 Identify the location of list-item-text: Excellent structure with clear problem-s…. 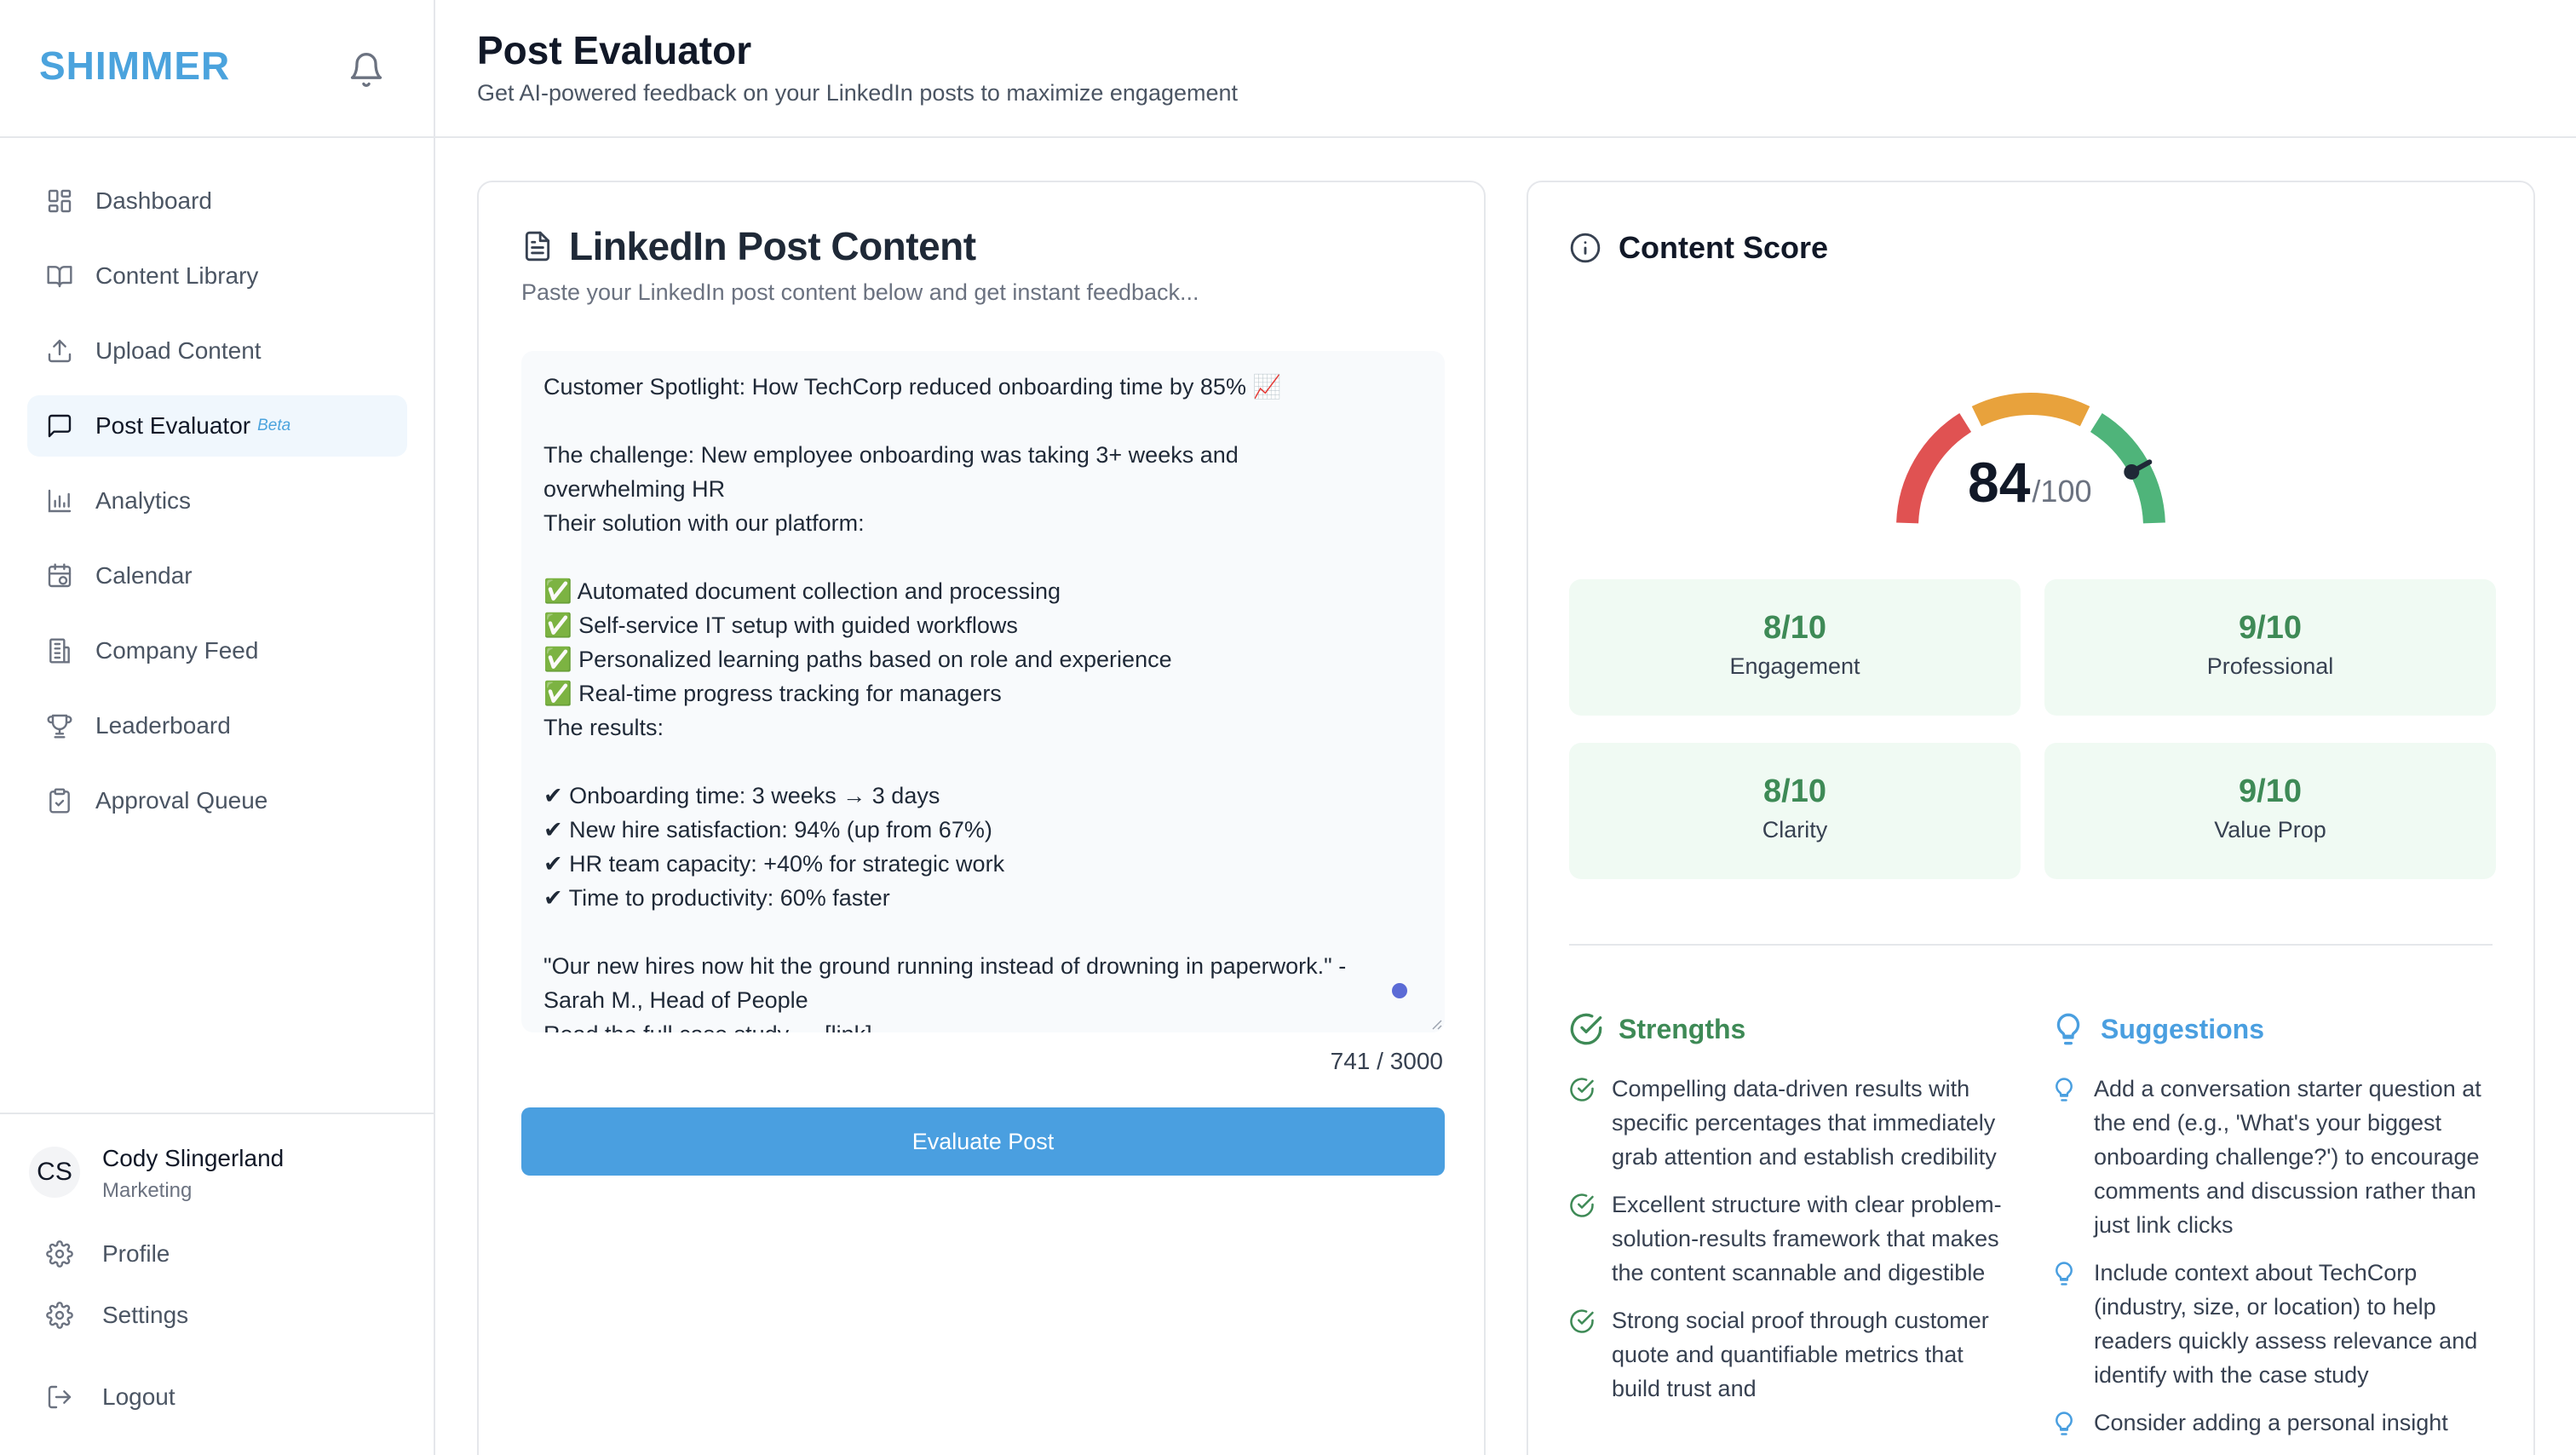
(1807, 1238).